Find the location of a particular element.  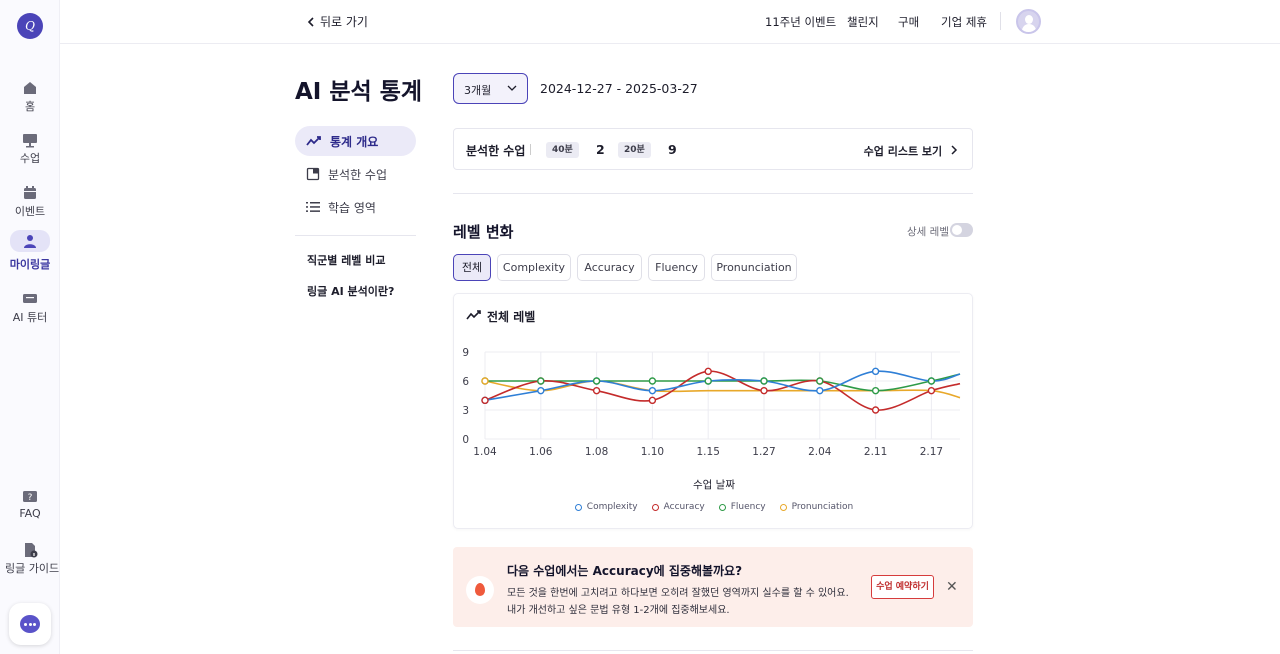

side-menu-learning-areas: 학습 영역 is located at coordinates (355, 207).